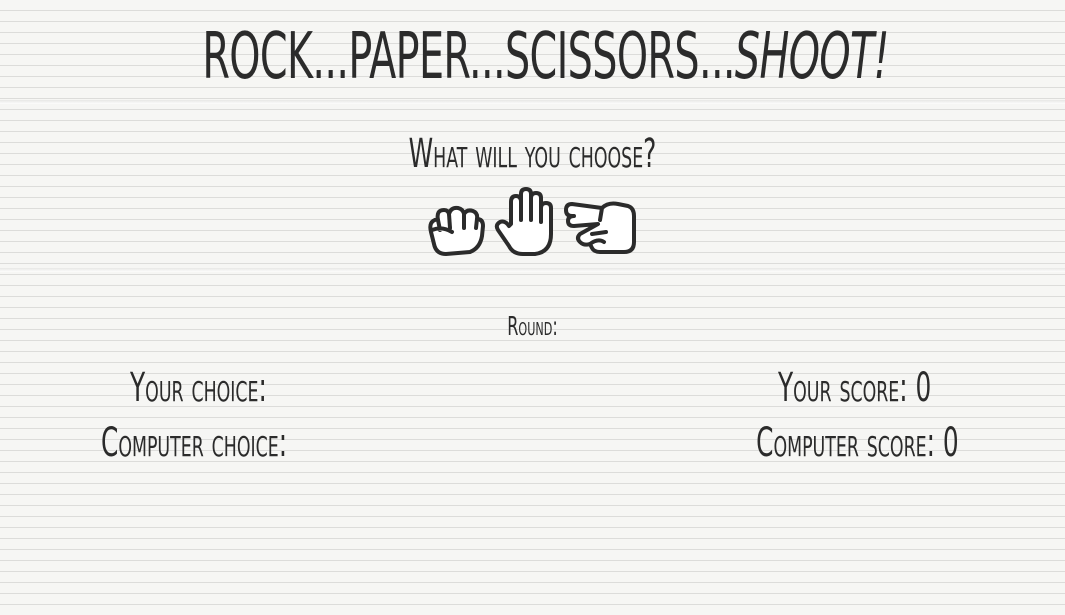 The width and height of the screenshot is (1065, 615). I want to click on page-title: ROCK...PAPER...SCISSORS...SHOOT!, so click(545, 57).